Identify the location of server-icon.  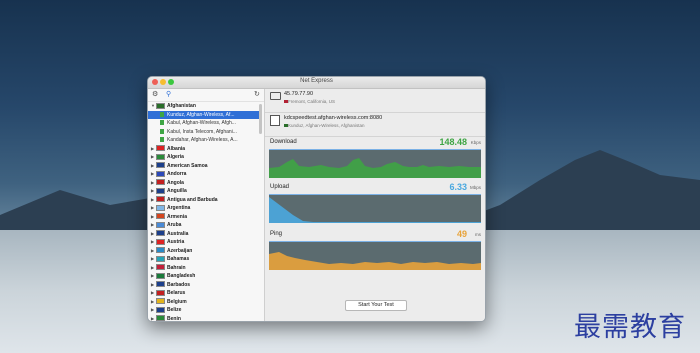
(275, 120).